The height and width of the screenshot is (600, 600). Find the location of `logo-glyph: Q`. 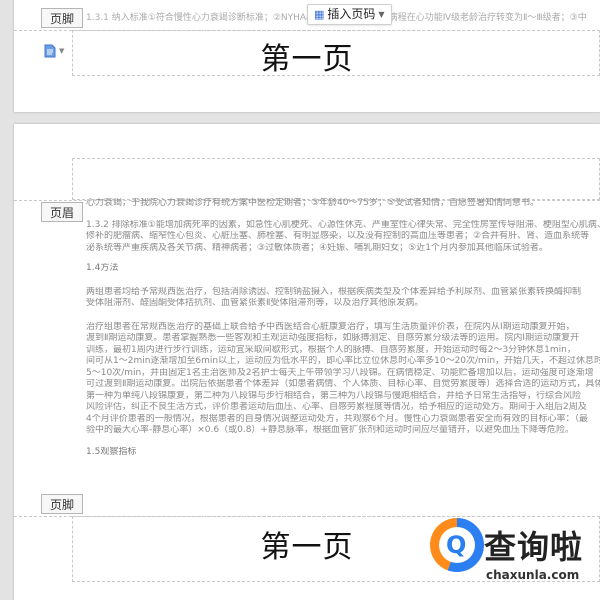

logo-glyph: Q is located at coordinates (456, 545).